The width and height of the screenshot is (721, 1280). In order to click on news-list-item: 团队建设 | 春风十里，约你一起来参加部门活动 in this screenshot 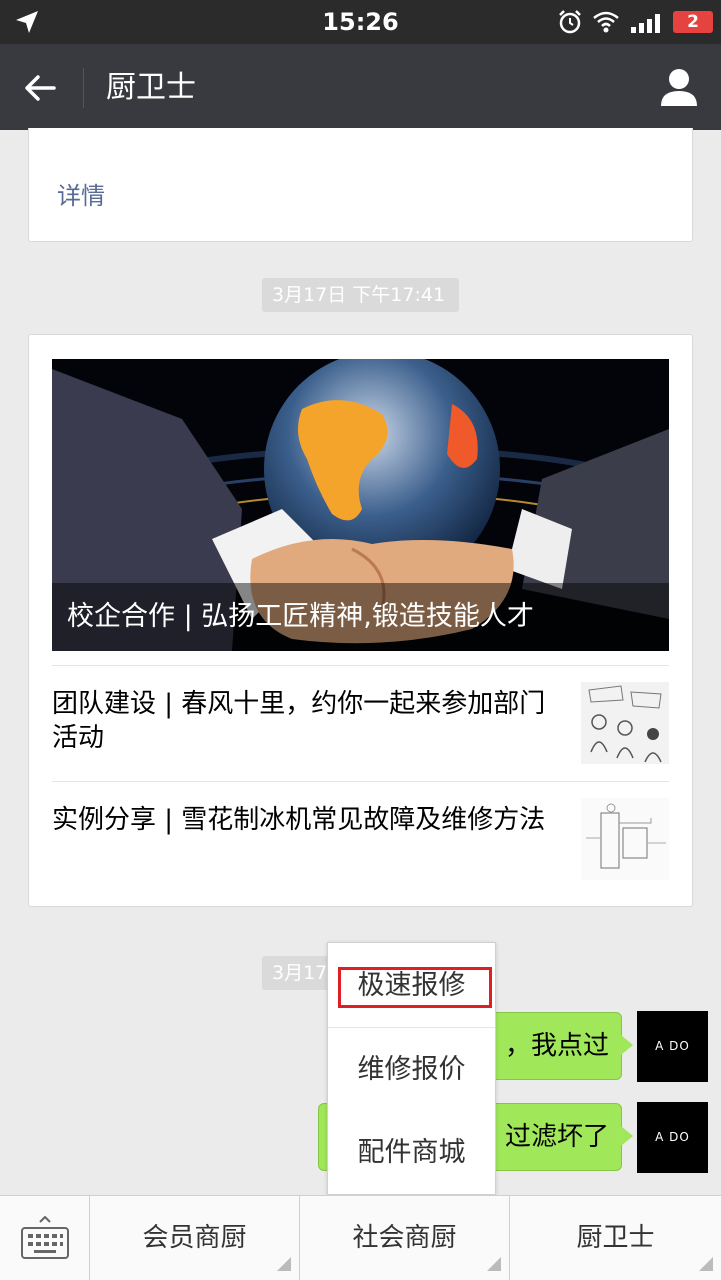, I will do `click(360, 717)`.